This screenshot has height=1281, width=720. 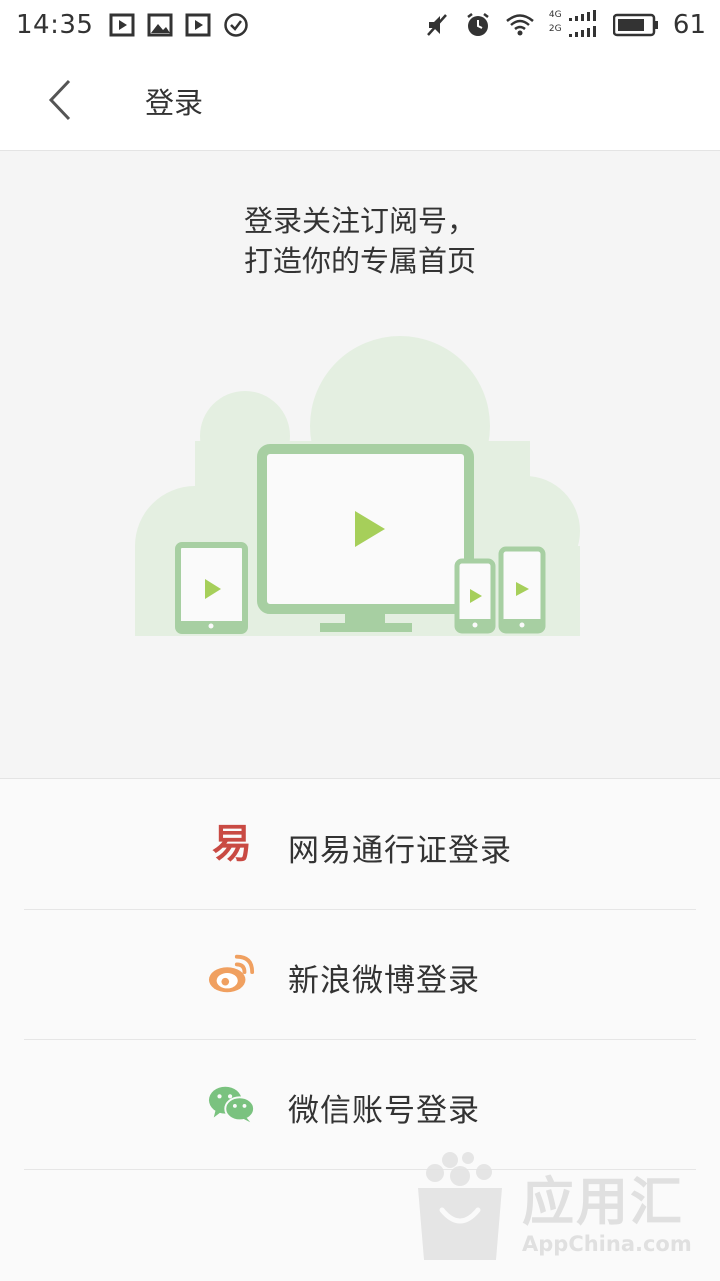 I want to click on system-icons: 4G 2G 61, so click(x=565, y=25).